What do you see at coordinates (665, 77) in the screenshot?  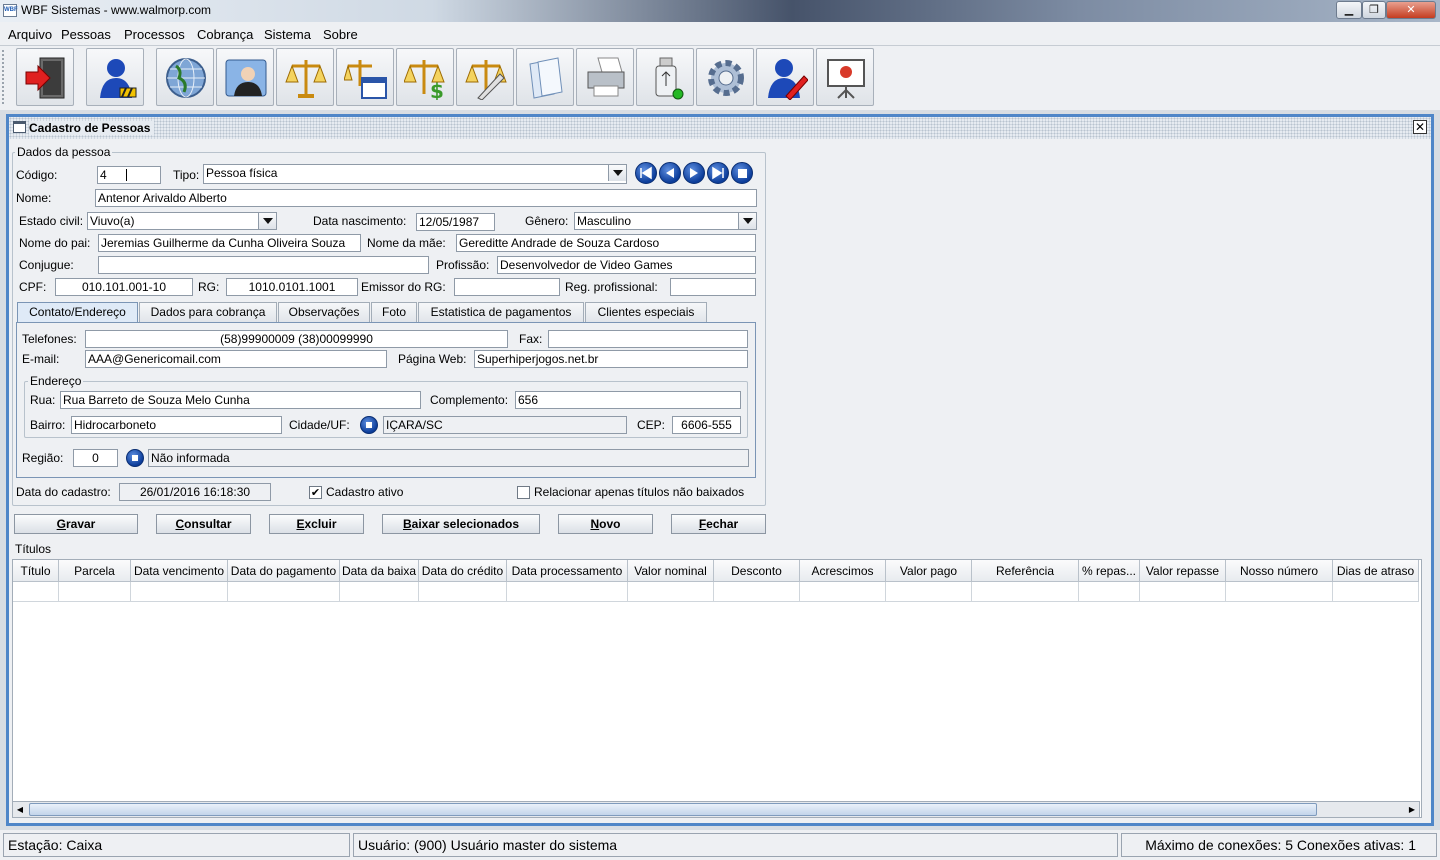 I see `usb-drive-button` at bounding box center [665, 77].